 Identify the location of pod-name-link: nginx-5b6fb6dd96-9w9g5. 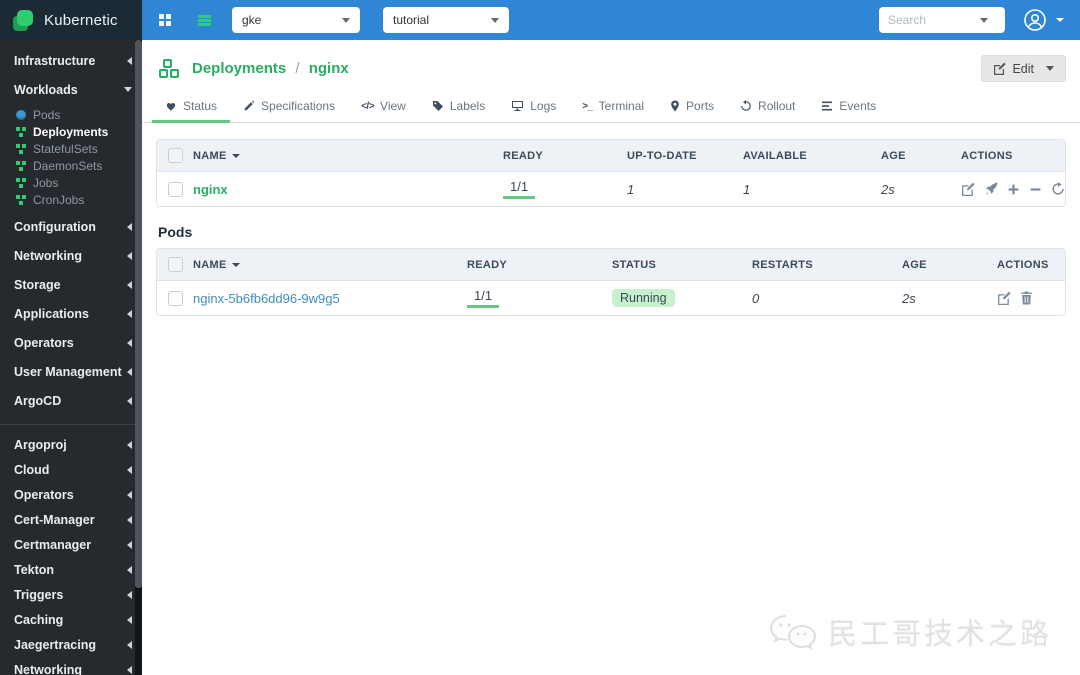
(266, 298).